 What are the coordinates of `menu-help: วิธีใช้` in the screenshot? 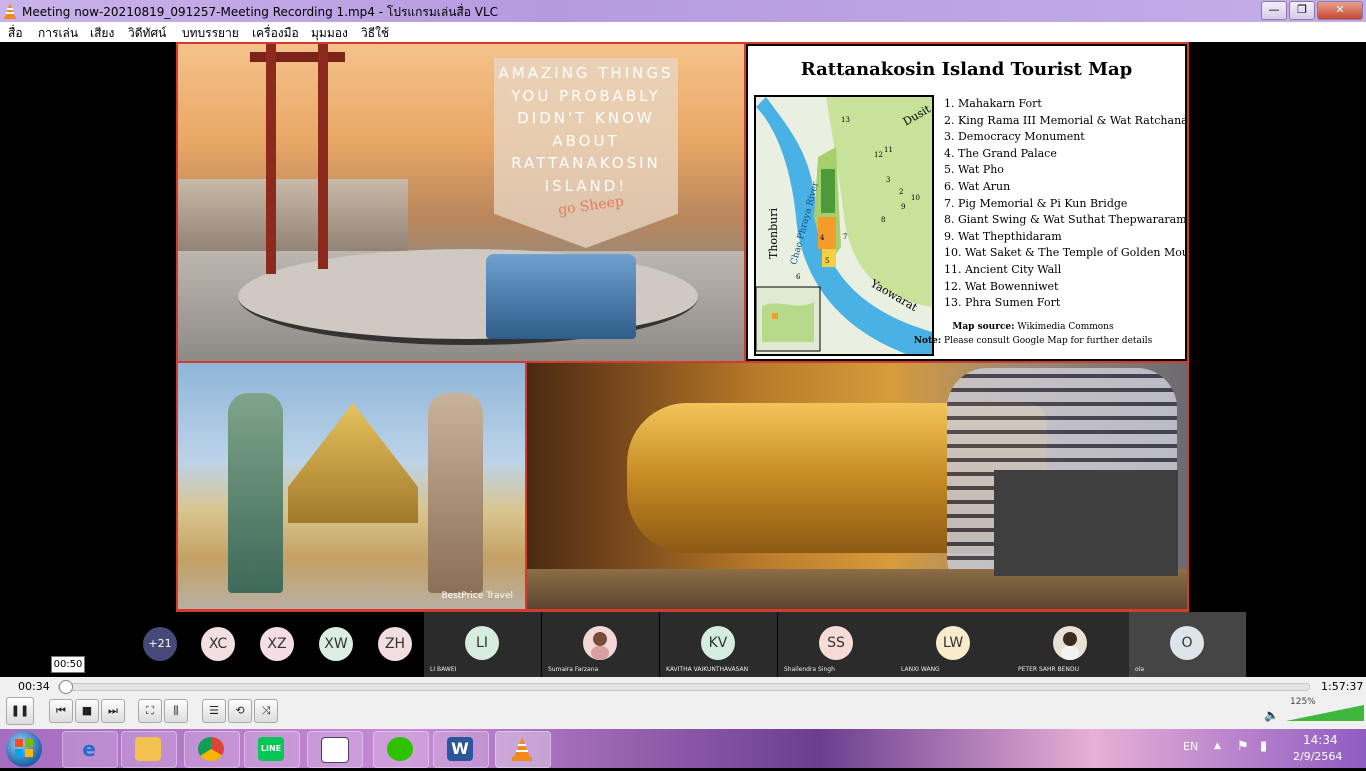 It's located at (375, 33).